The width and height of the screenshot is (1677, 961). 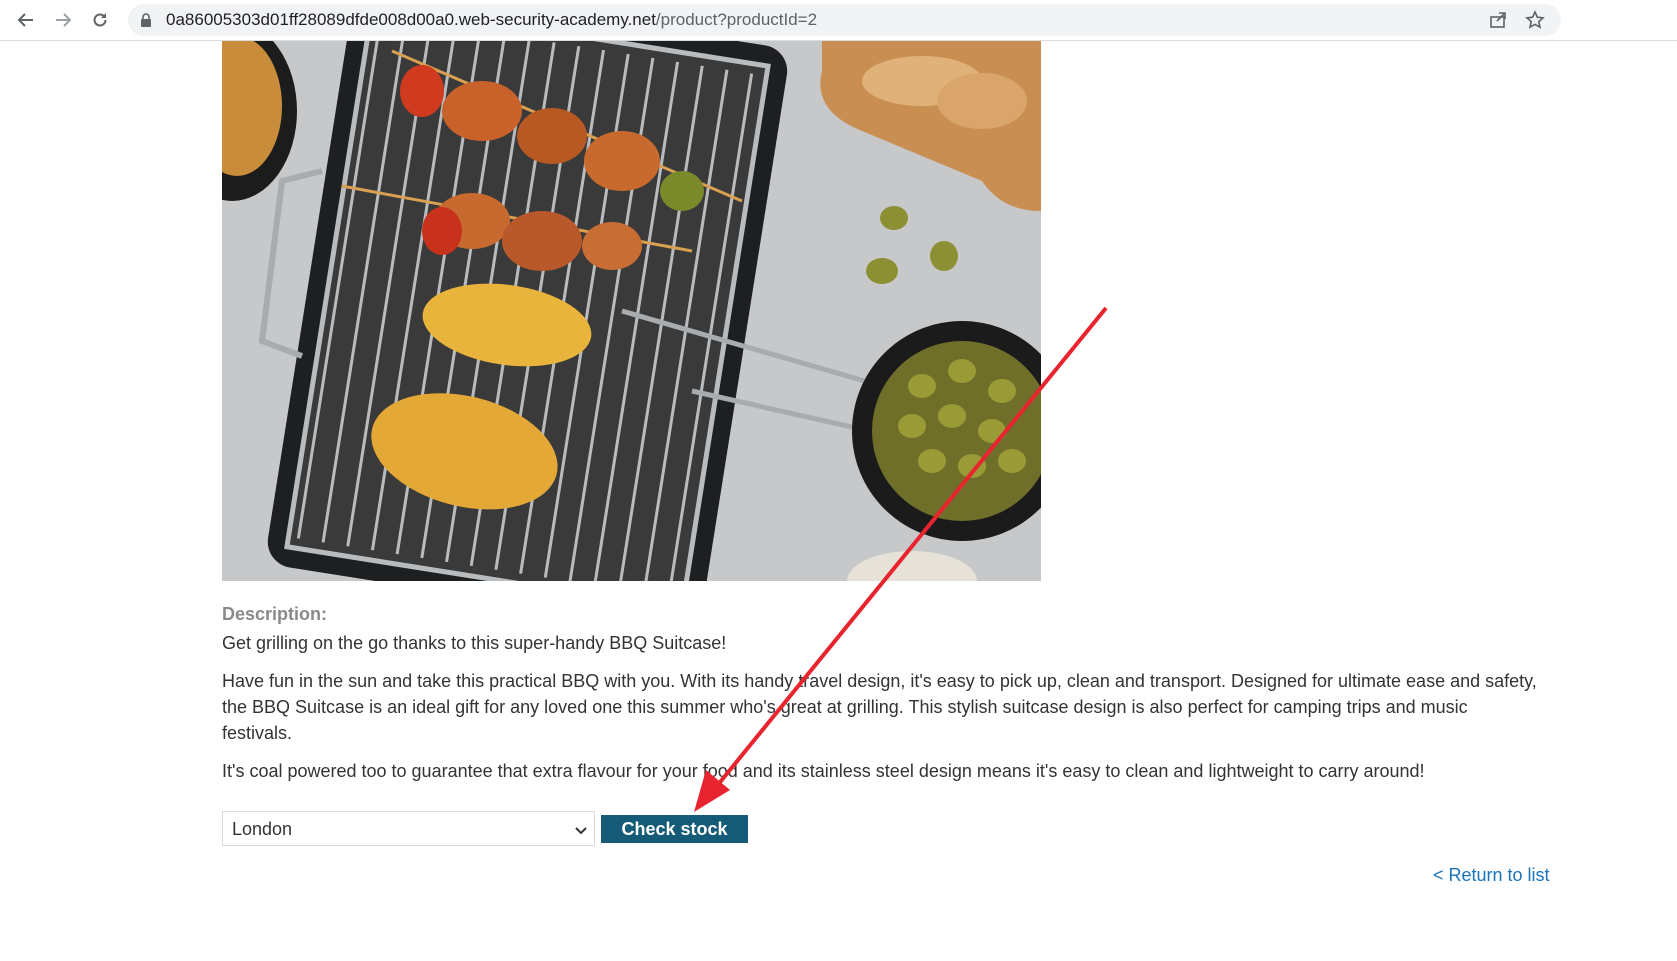 What do you see at coordinates (1535, 20) in the screenshot?
I see `star-icon` at bounding box center [1535, 20].